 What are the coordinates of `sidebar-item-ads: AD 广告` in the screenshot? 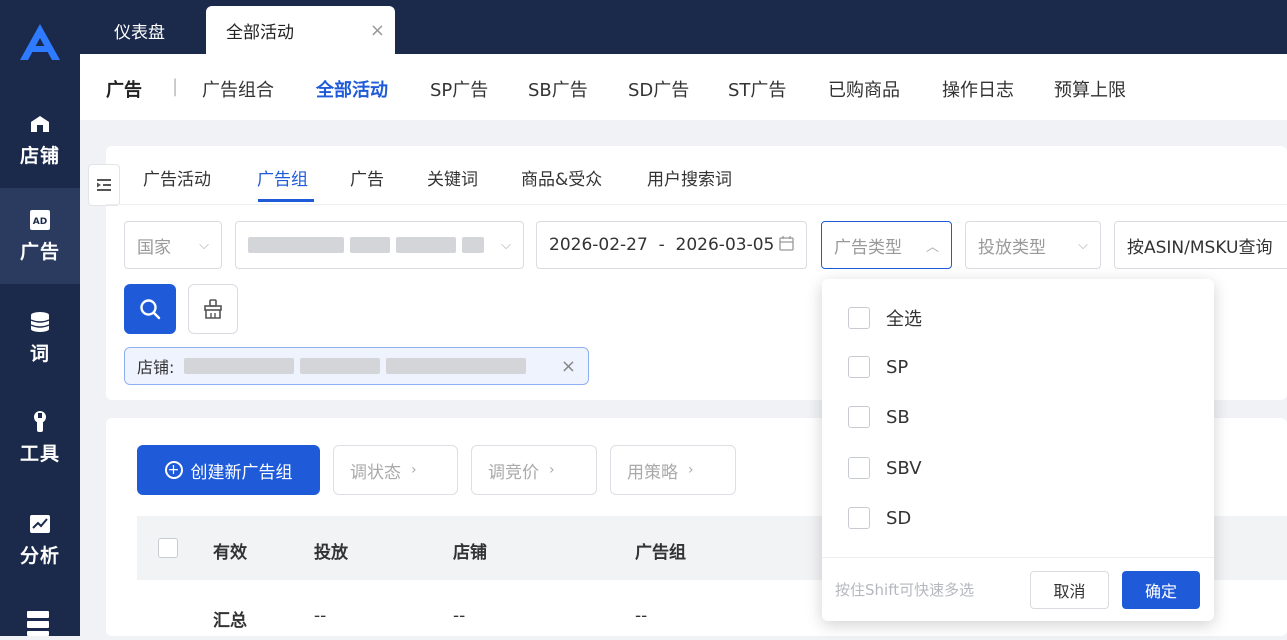 It's located at (40, 236).